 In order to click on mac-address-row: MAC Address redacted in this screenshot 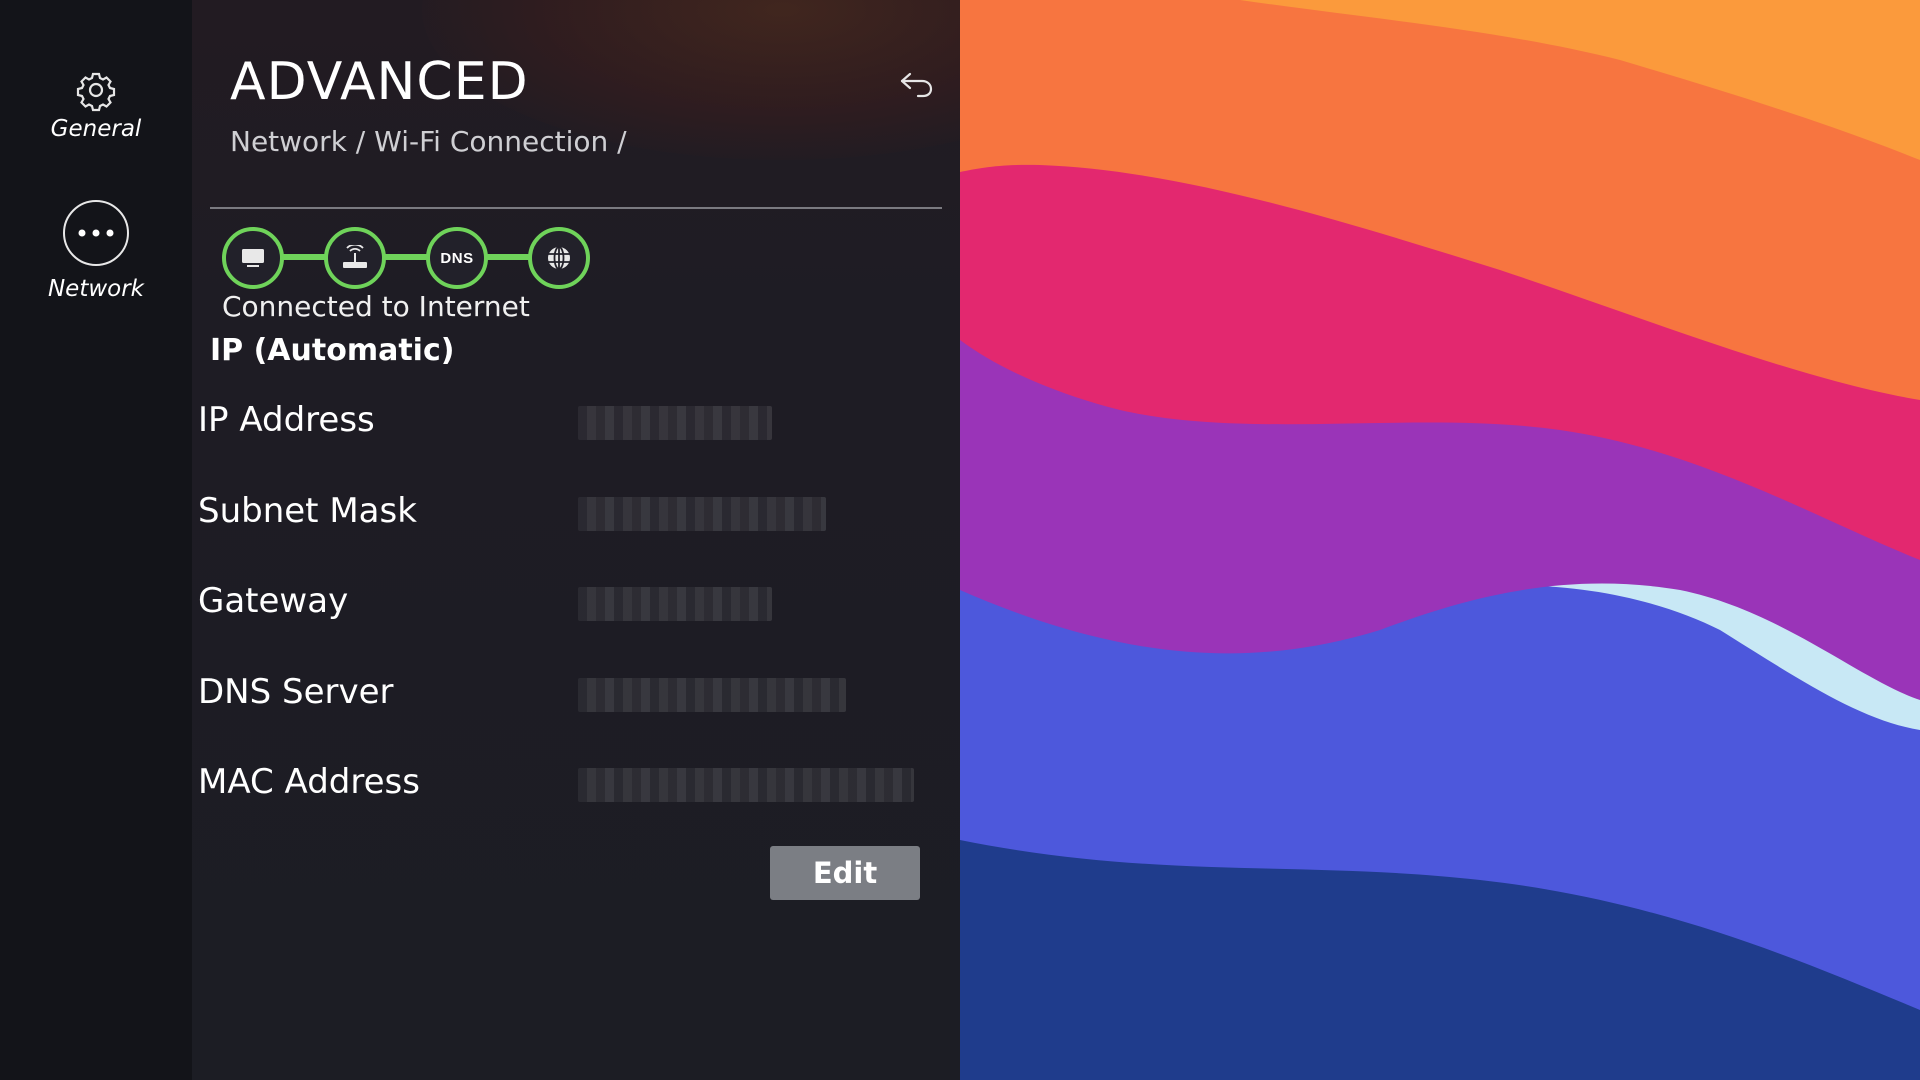, I will do `click(568, 787)`.